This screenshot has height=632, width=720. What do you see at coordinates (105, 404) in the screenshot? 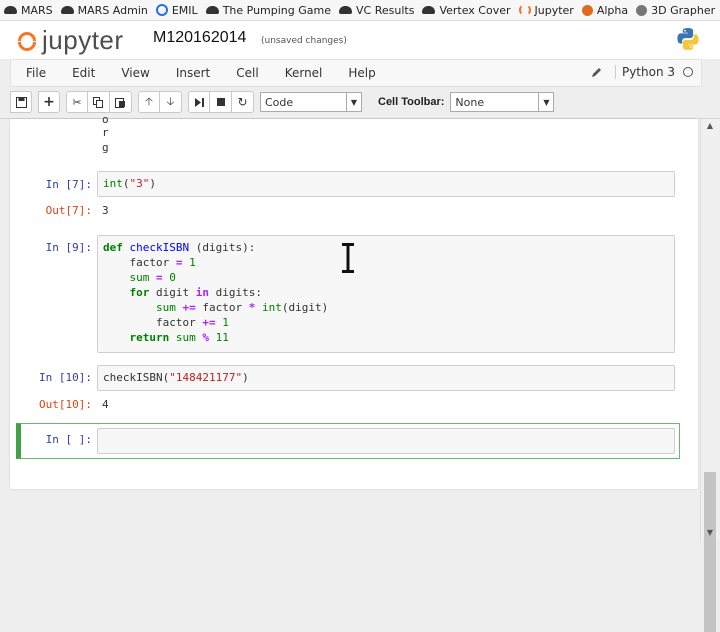
I see `output-text: 4` at bounding box center [105, 404].